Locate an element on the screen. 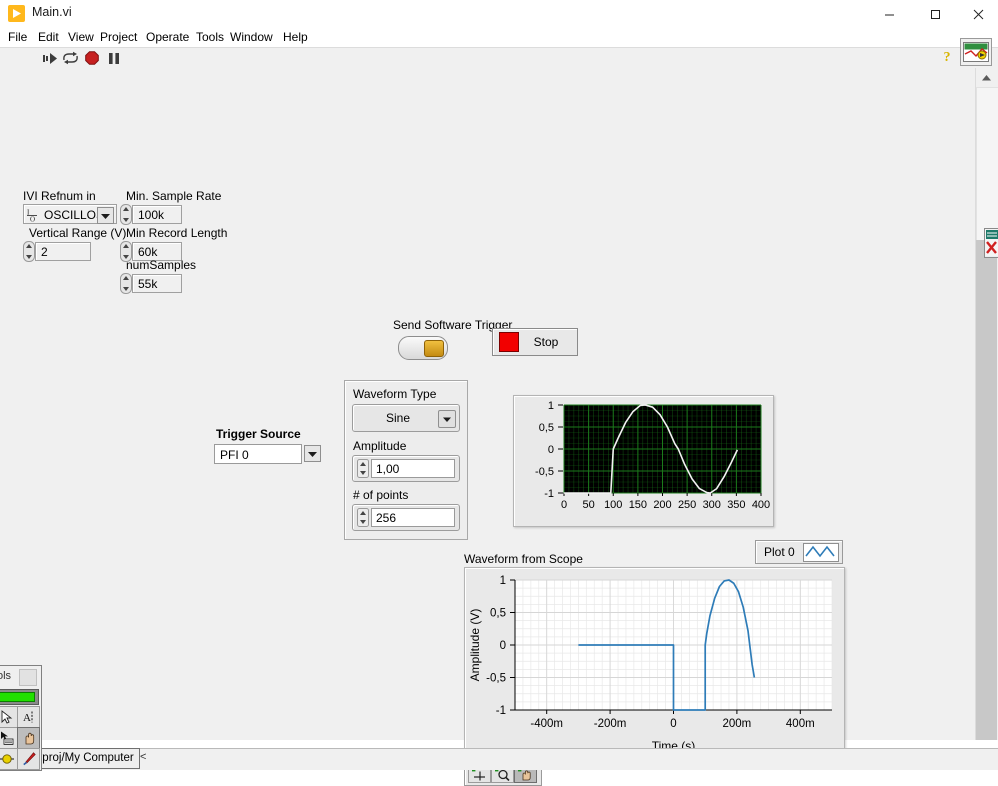 Image resolution: width=998 pixels, height=786 pixels. close-button is located at coordinates (978, 14).